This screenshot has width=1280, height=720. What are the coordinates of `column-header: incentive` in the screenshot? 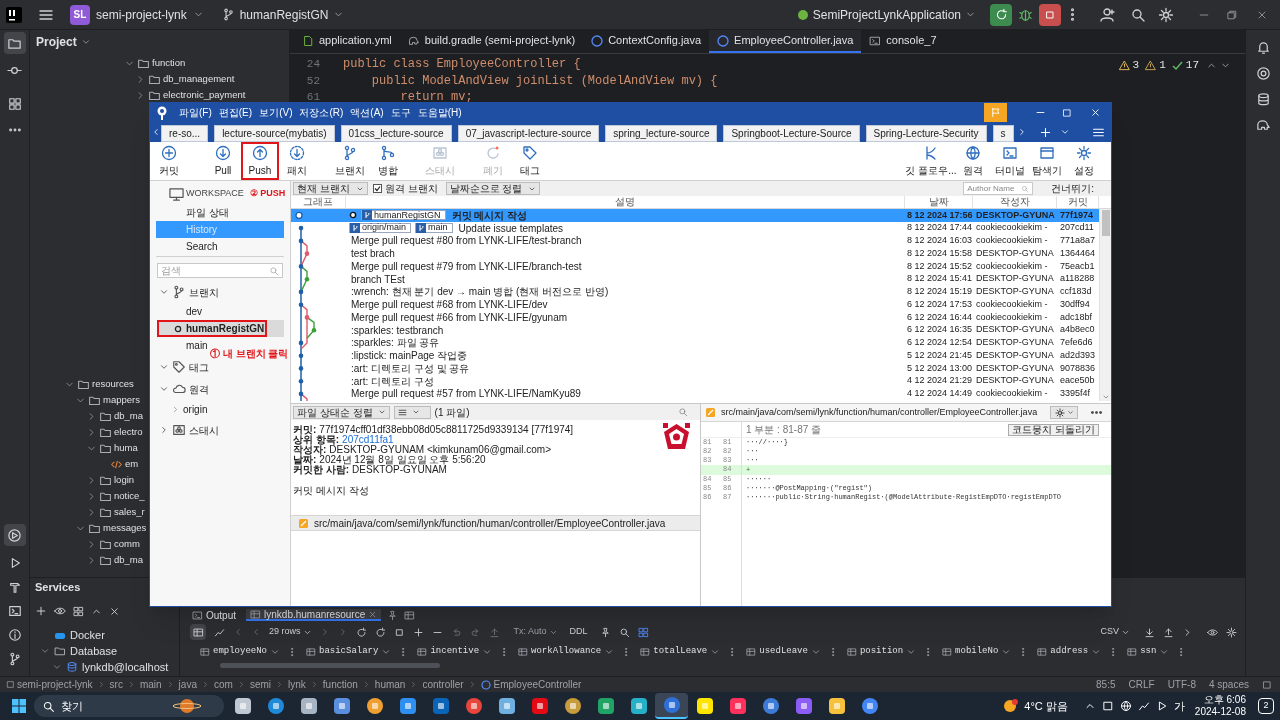 It's located at (468, 652).